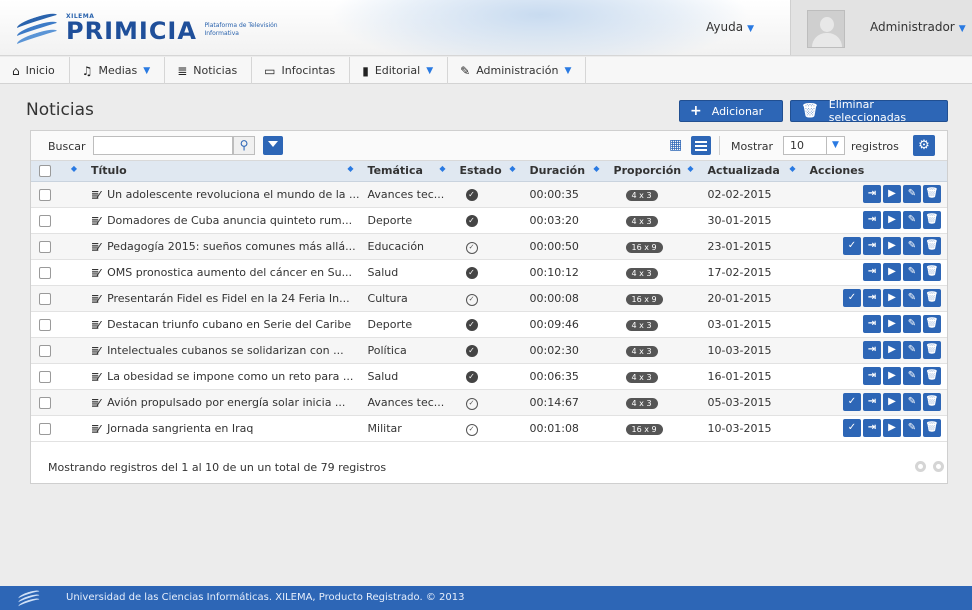  I want to click on search-icon: ⚲, so click(244, 145).